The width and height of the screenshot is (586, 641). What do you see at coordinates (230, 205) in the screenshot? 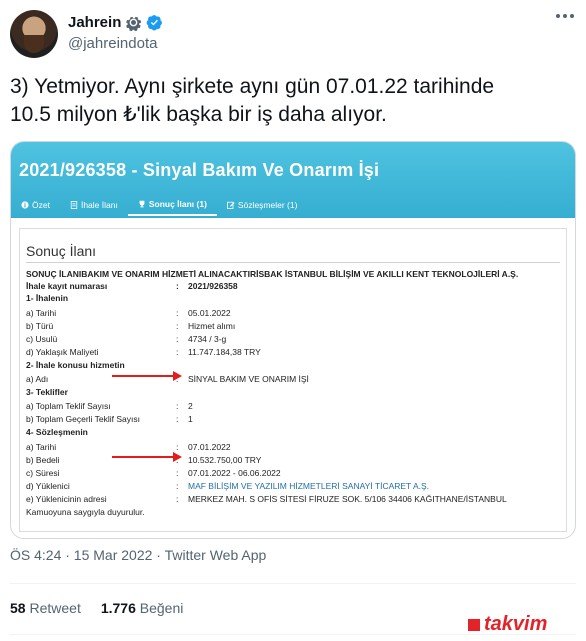
I see `edit-icon` at bounding box center [230, 205].